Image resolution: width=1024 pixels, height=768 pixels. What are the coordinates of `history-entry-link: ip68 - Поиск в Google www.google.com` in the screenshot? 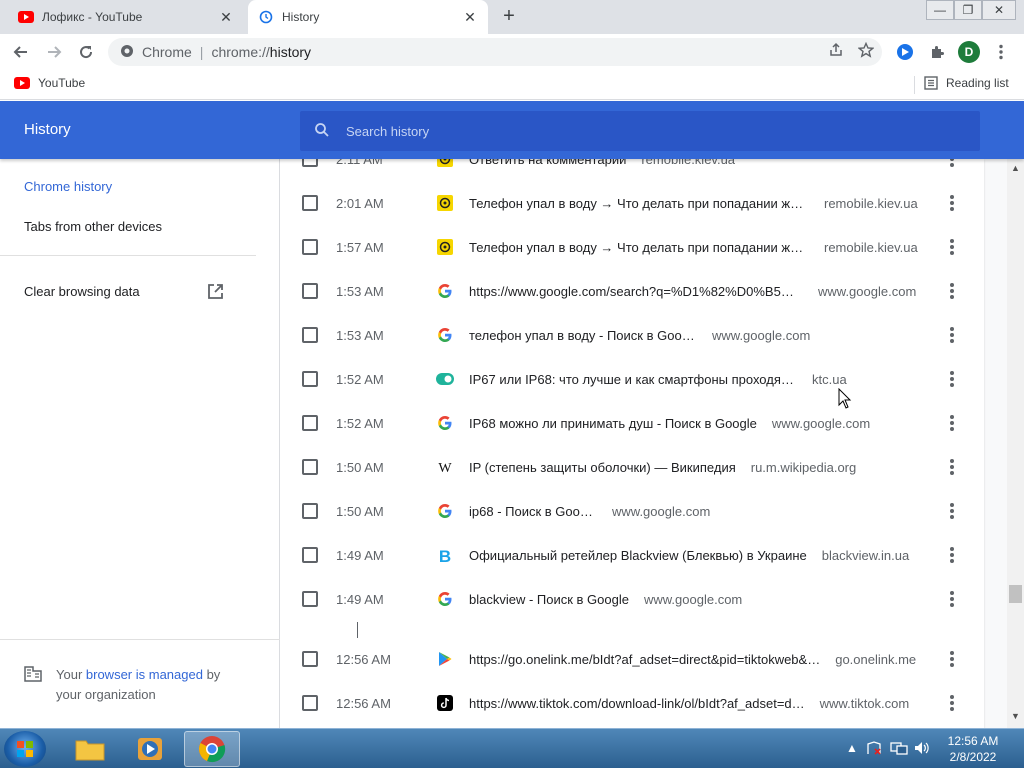 It's located at (589, 511).